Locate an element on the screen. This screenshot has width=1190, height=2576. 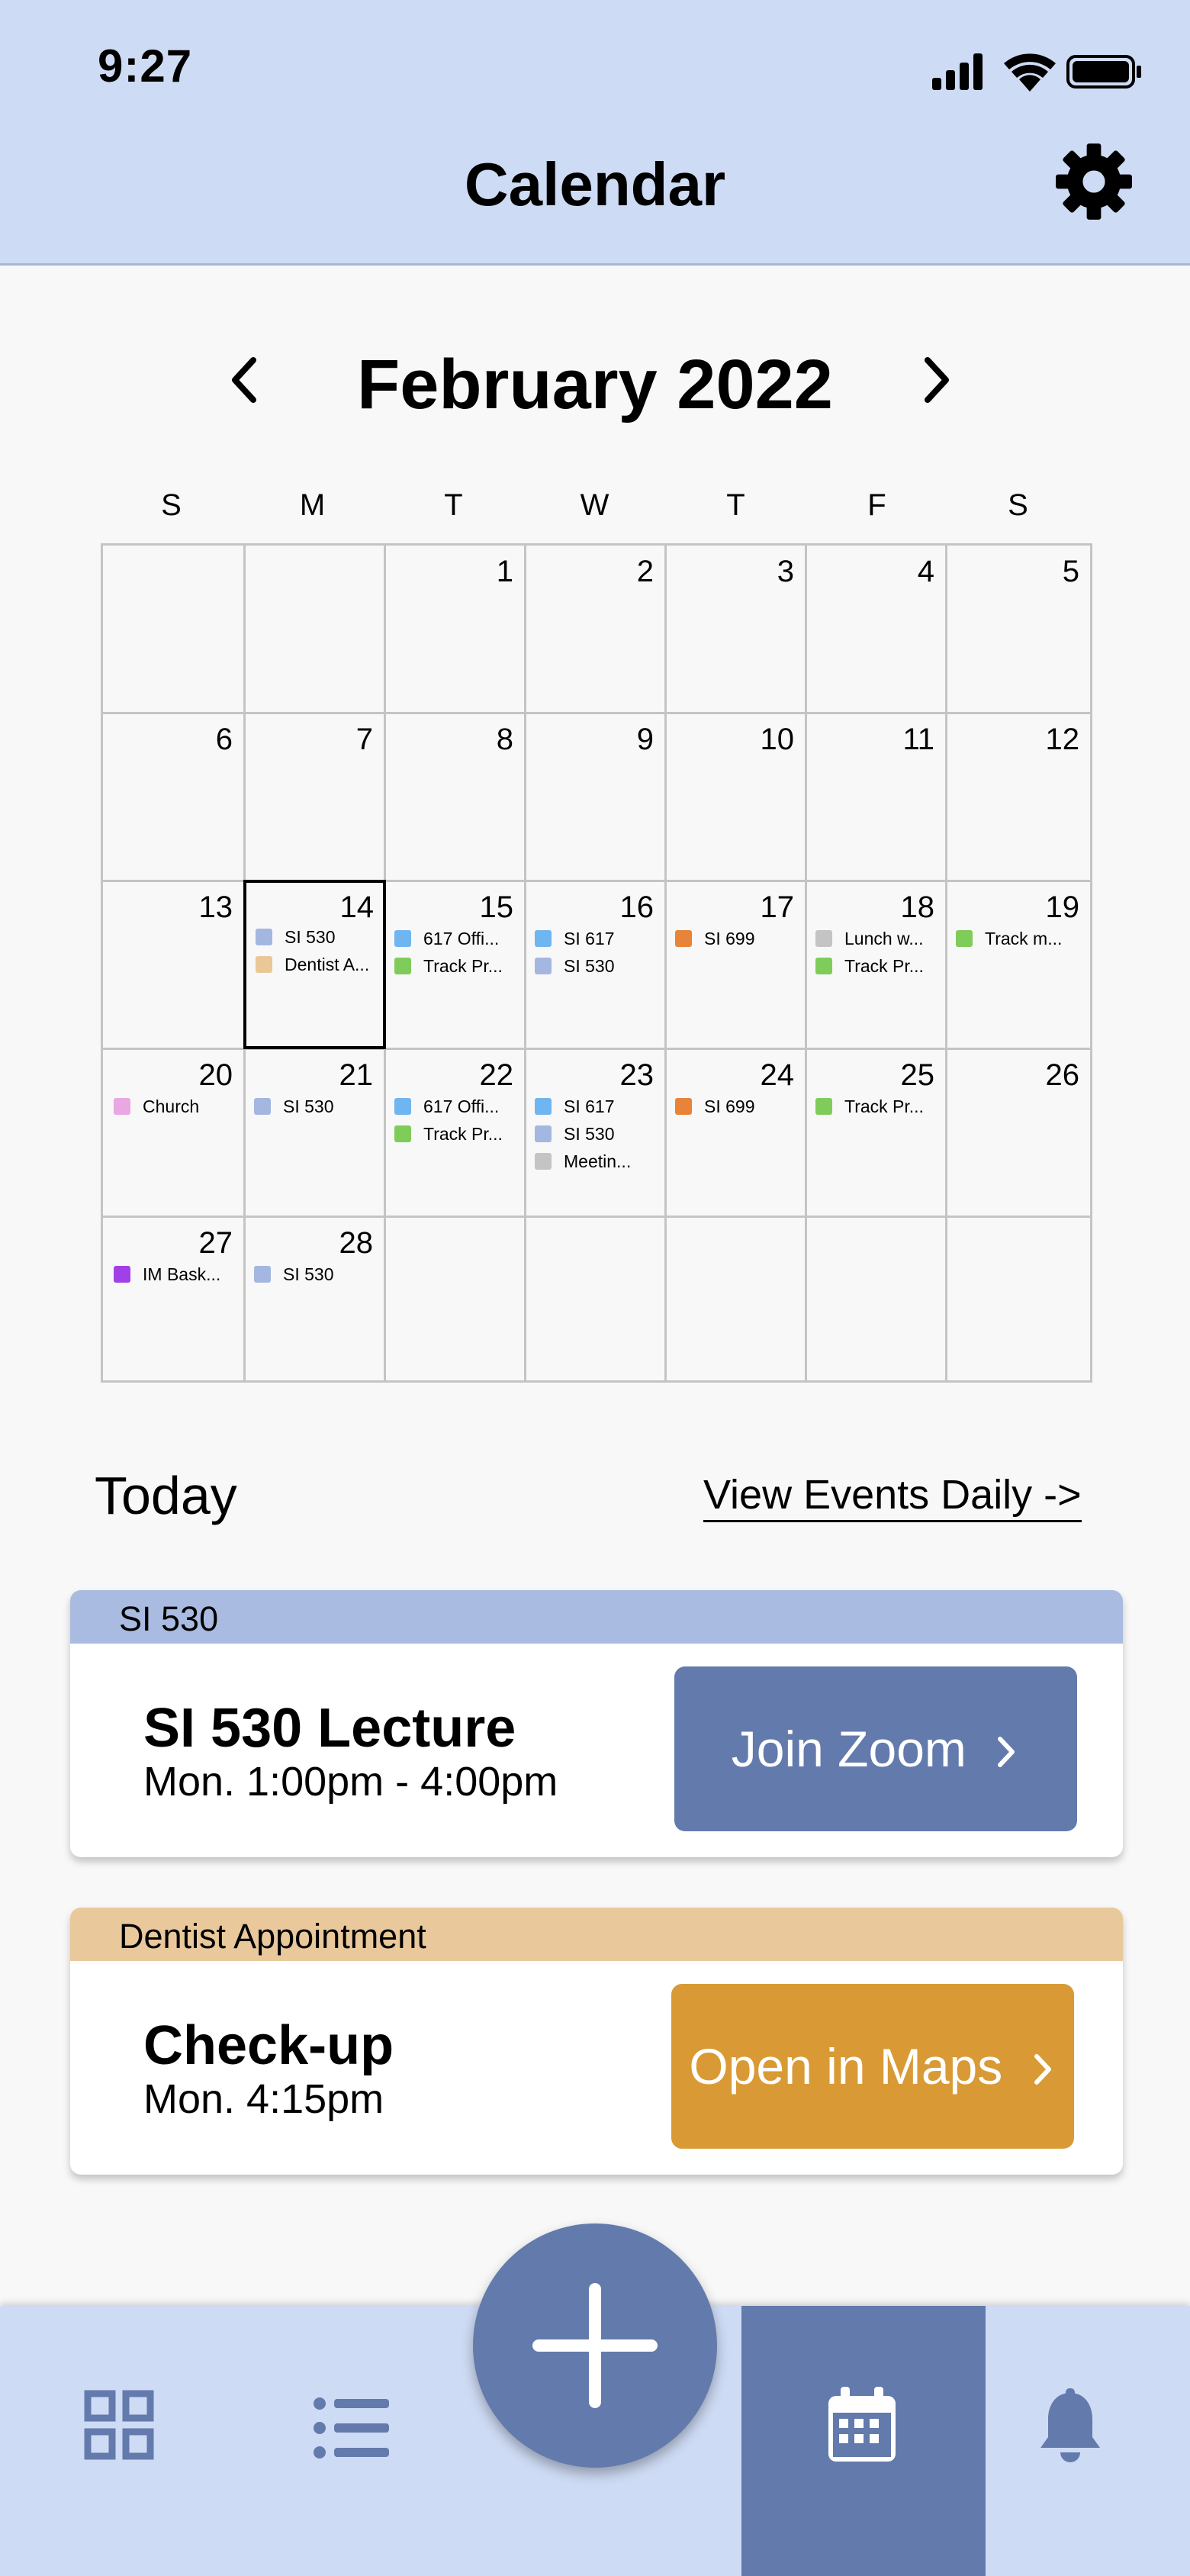
today-heading: Today is located at coordinates (166, 1495).